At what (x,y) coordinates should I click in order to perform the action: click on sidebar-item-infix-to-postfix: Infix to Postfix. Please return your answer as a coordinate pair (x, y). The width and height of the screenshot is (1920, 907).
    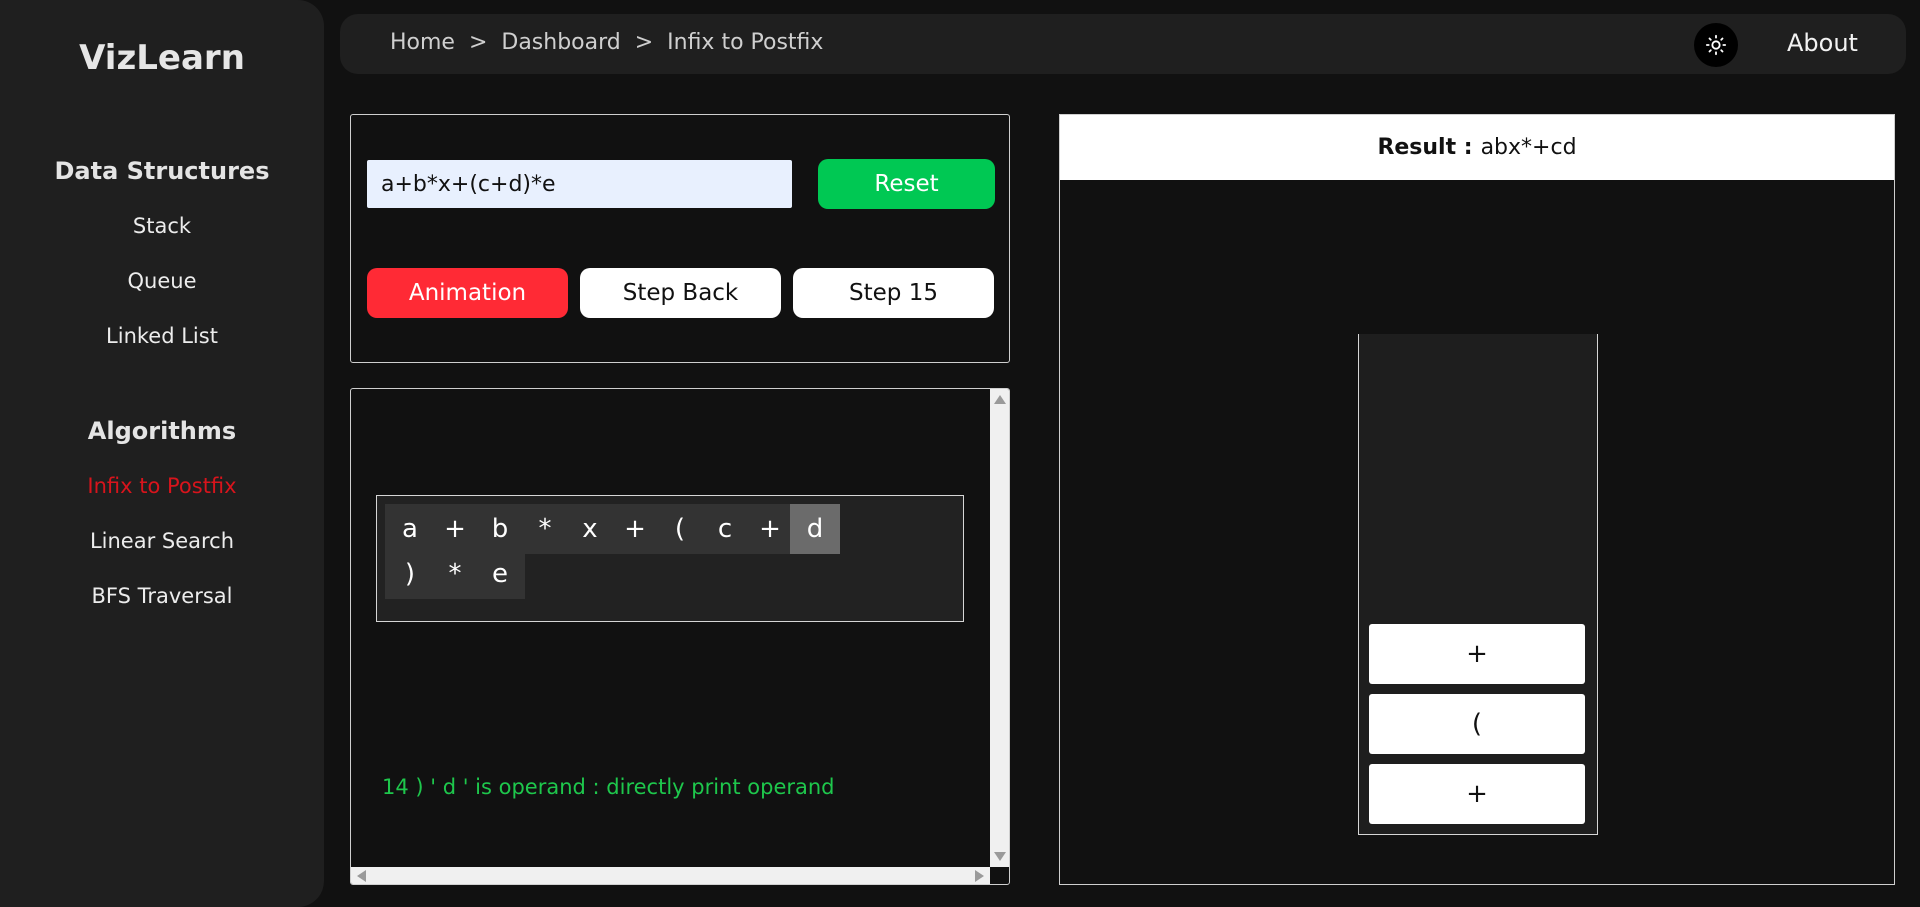
    Looking at the image, I should click on (162, 486).